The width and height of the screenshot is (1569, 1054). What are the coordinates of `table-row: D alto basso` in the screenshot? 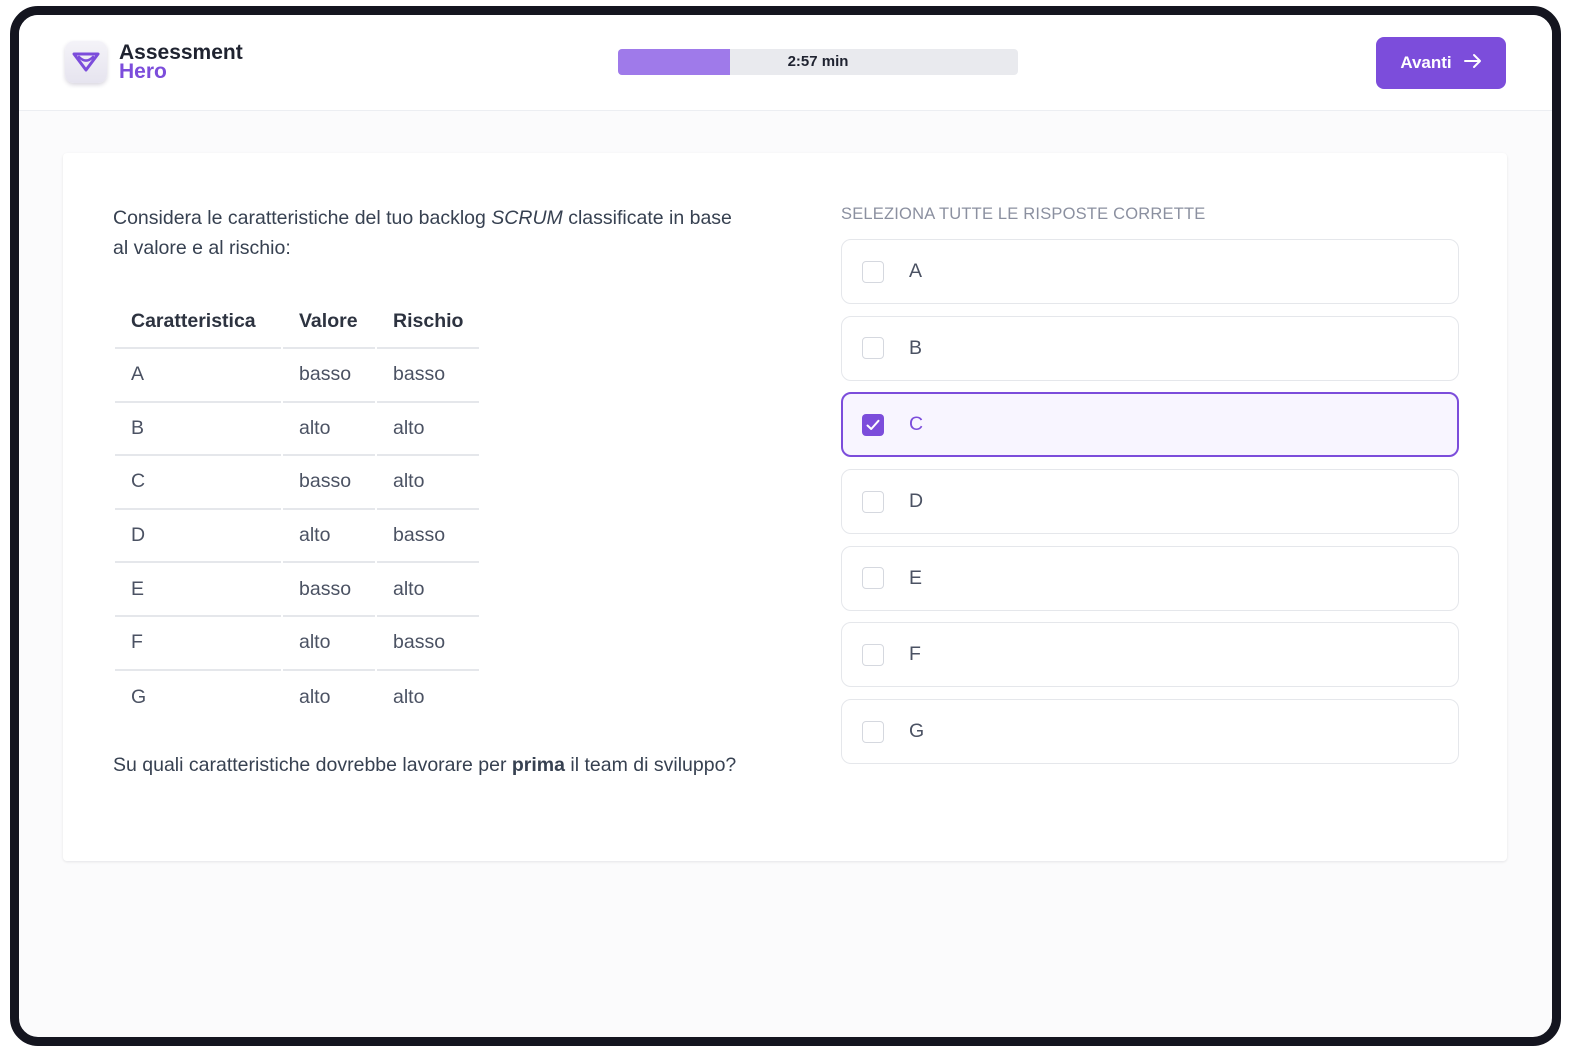 It's located at (297, 537).